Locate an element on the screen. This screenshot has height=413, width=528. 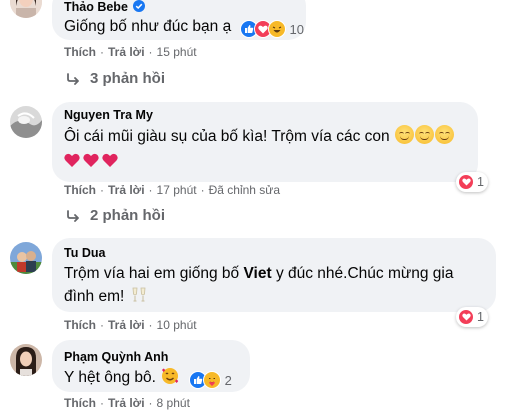
comment-text: Giống bố như đúc bạn ạ 10 is located at coordinates (184, 28).